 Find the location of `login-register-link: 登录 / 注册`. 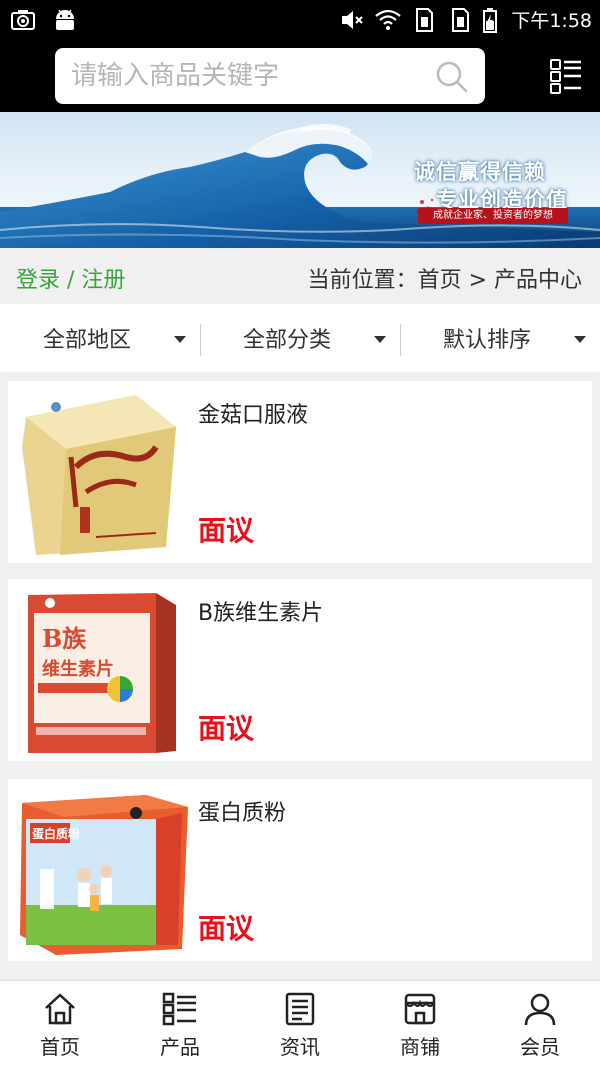

login-register-link: 登录 / 注册 is located at coordinates (70, 278).